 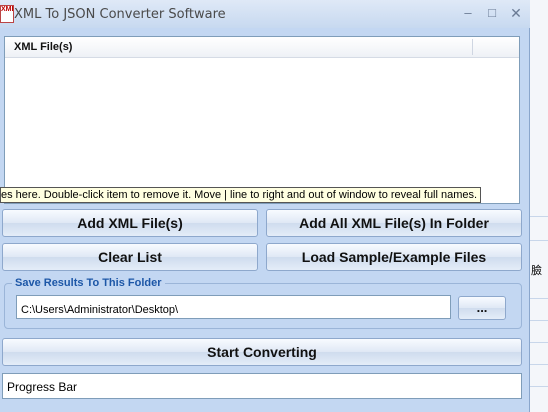 I want to click on close-button: ✕, so click(x=516, y=13).